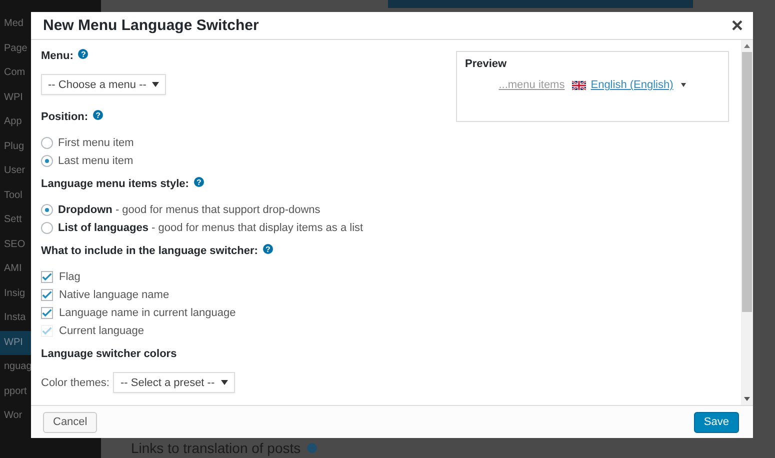  I want to click on option-label: Dropdown - good for menus that support drop-downs, so click(189, 210).